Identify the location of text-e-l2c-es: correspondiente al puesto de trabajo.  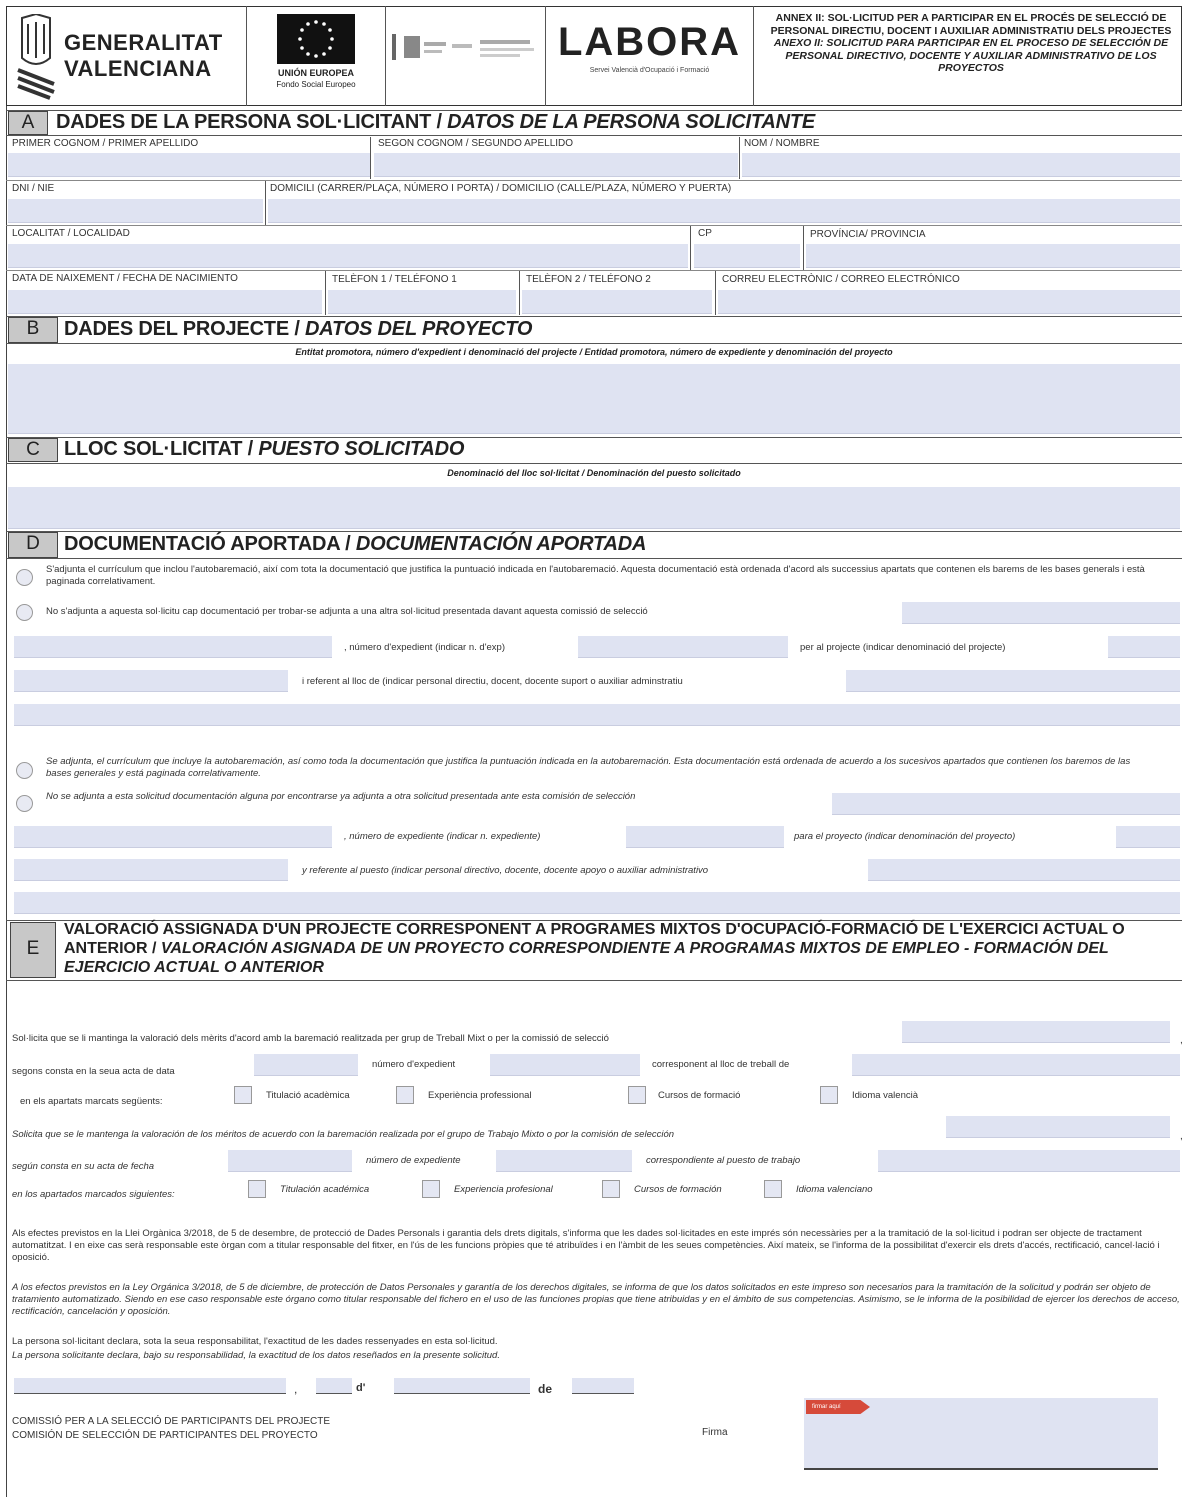
(723, 1160).